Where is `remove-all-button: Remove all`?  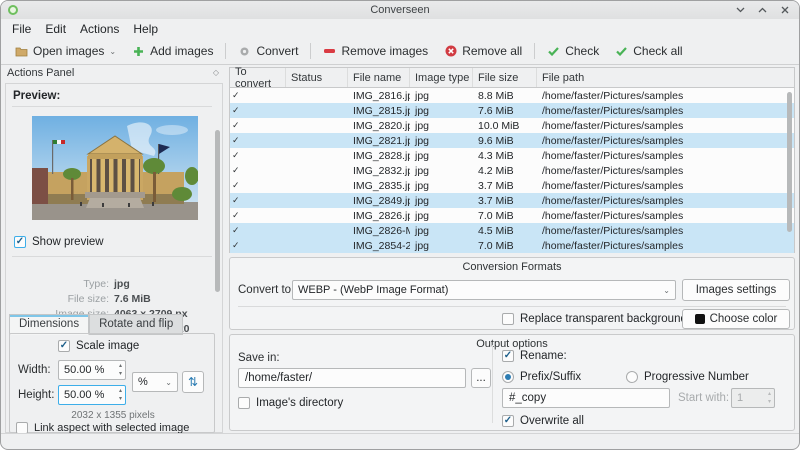
remove-all-button: Remove all is located at coordinates (483, 51).